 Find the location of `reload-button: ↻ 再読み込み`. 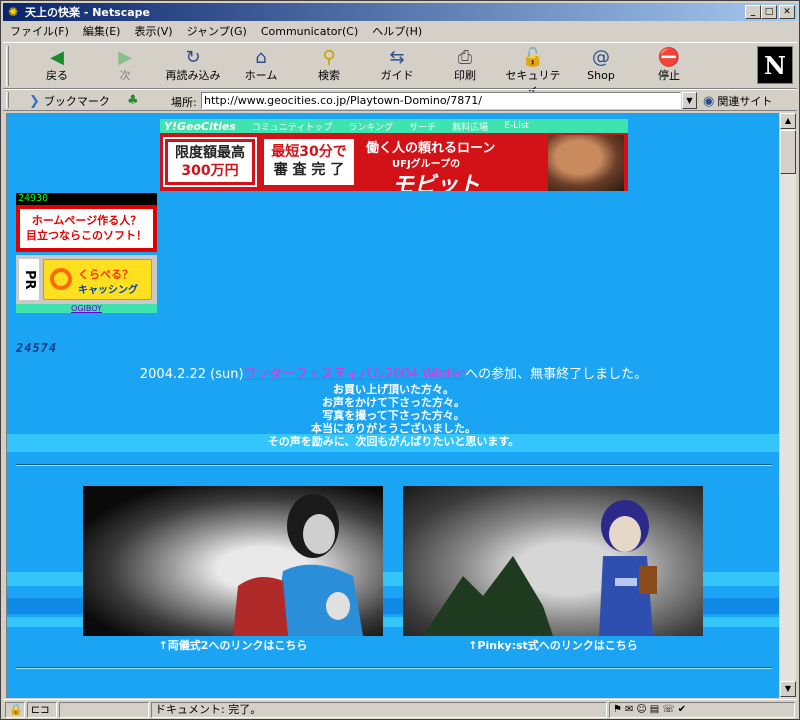

reload-button: ↻ 再読み込み is located at coordinates (193, 67).